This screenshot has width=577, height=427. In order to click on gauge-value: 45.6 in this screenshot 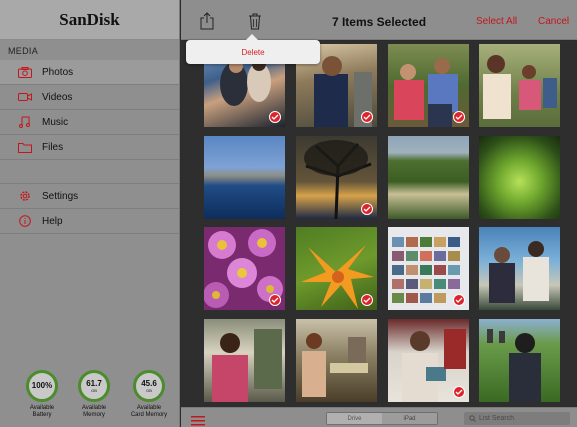, I will do `click(149, 383)`.